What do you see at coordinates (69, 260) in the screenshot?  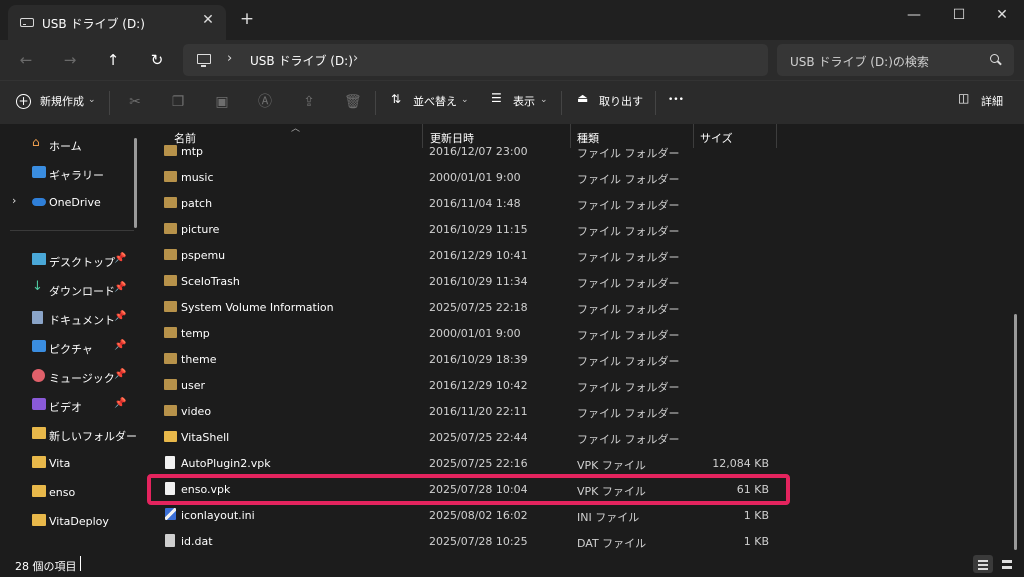 I see `sidebar-item-desktop: デスクトップ 📌` at bounding box center [69, 260].